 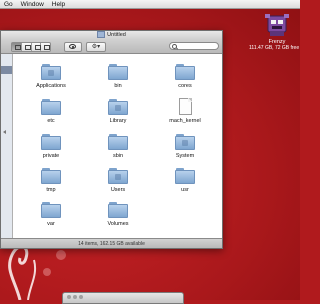 I want to click on zoom-icon, so click(x=81, y=297).